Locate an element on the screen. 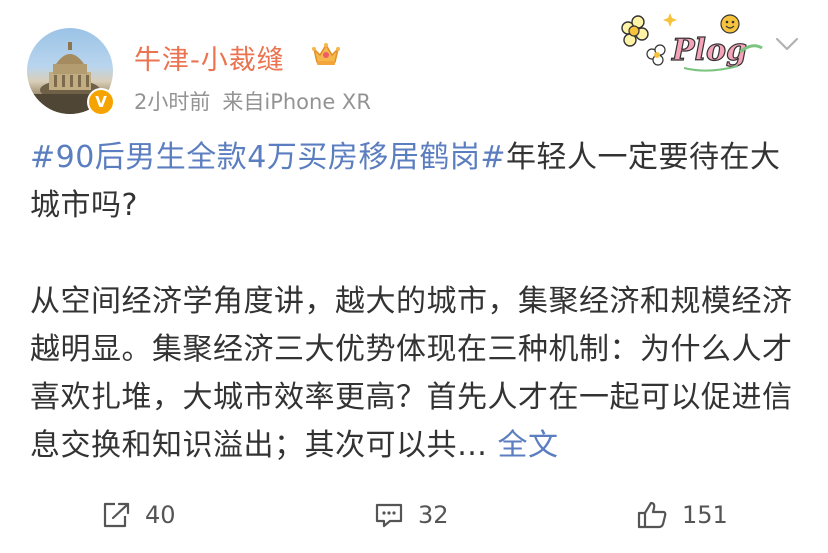 This screenshot has width=828, height=553. chevron-down-icon is located at coordinates (787, 44).